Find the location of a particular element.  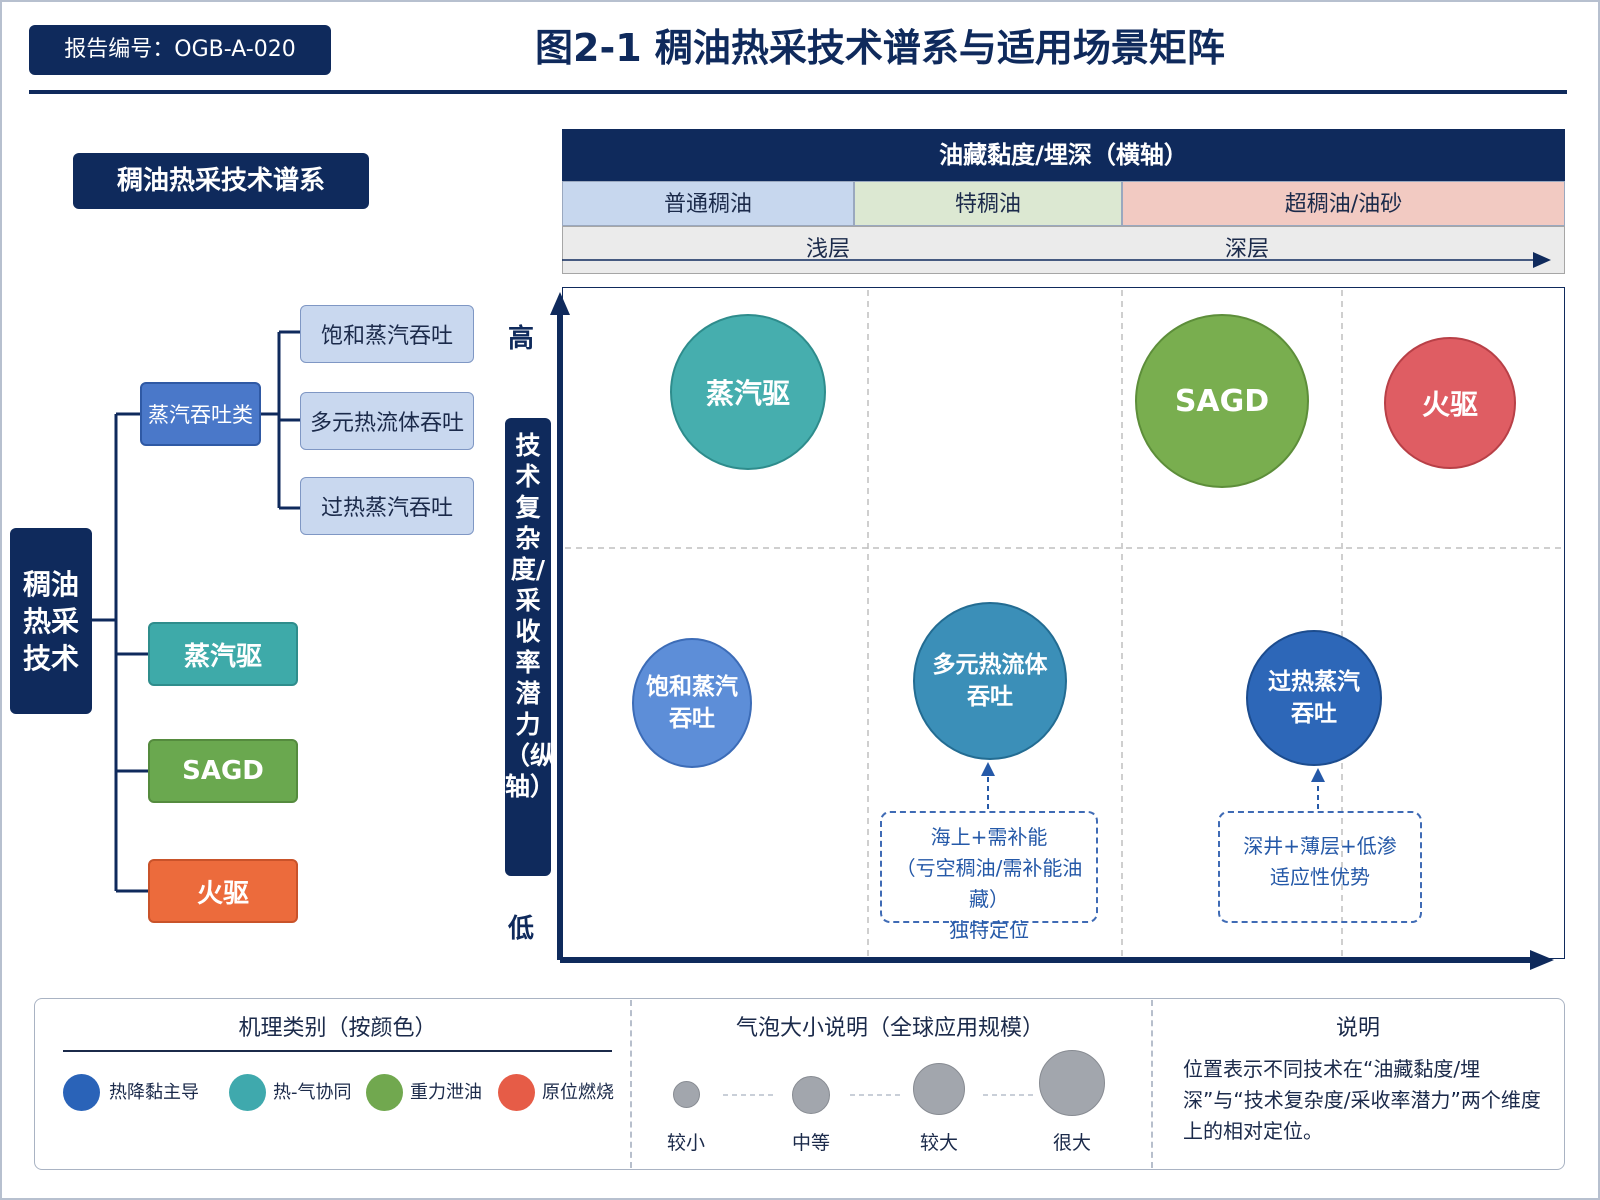

legend-size-label: 较大 is located at coordinates (938, 1143).